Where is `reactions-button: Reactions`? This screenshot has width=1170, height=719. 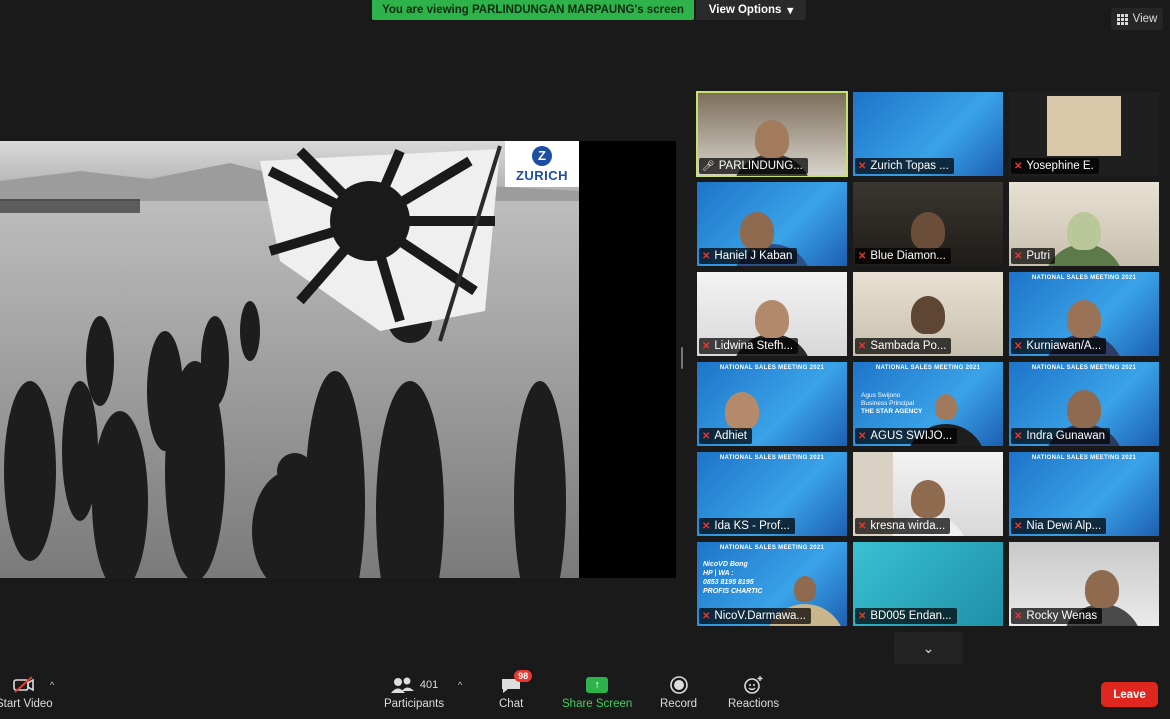
reactions-button: Reactions is located at coordinates (753, 691).